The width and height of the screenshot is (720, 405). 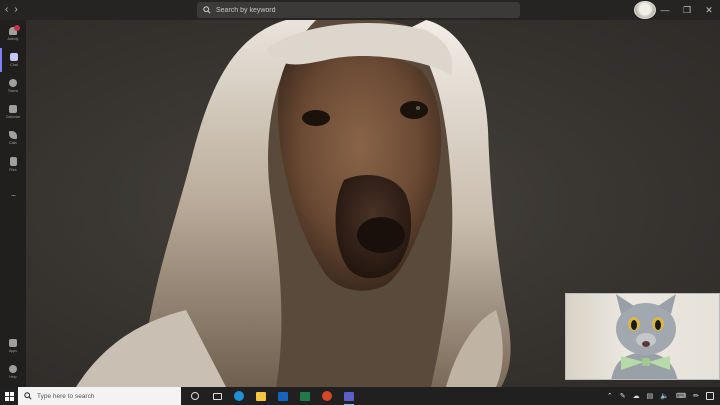 I want to click on search-box, so click(x=358, y=10).